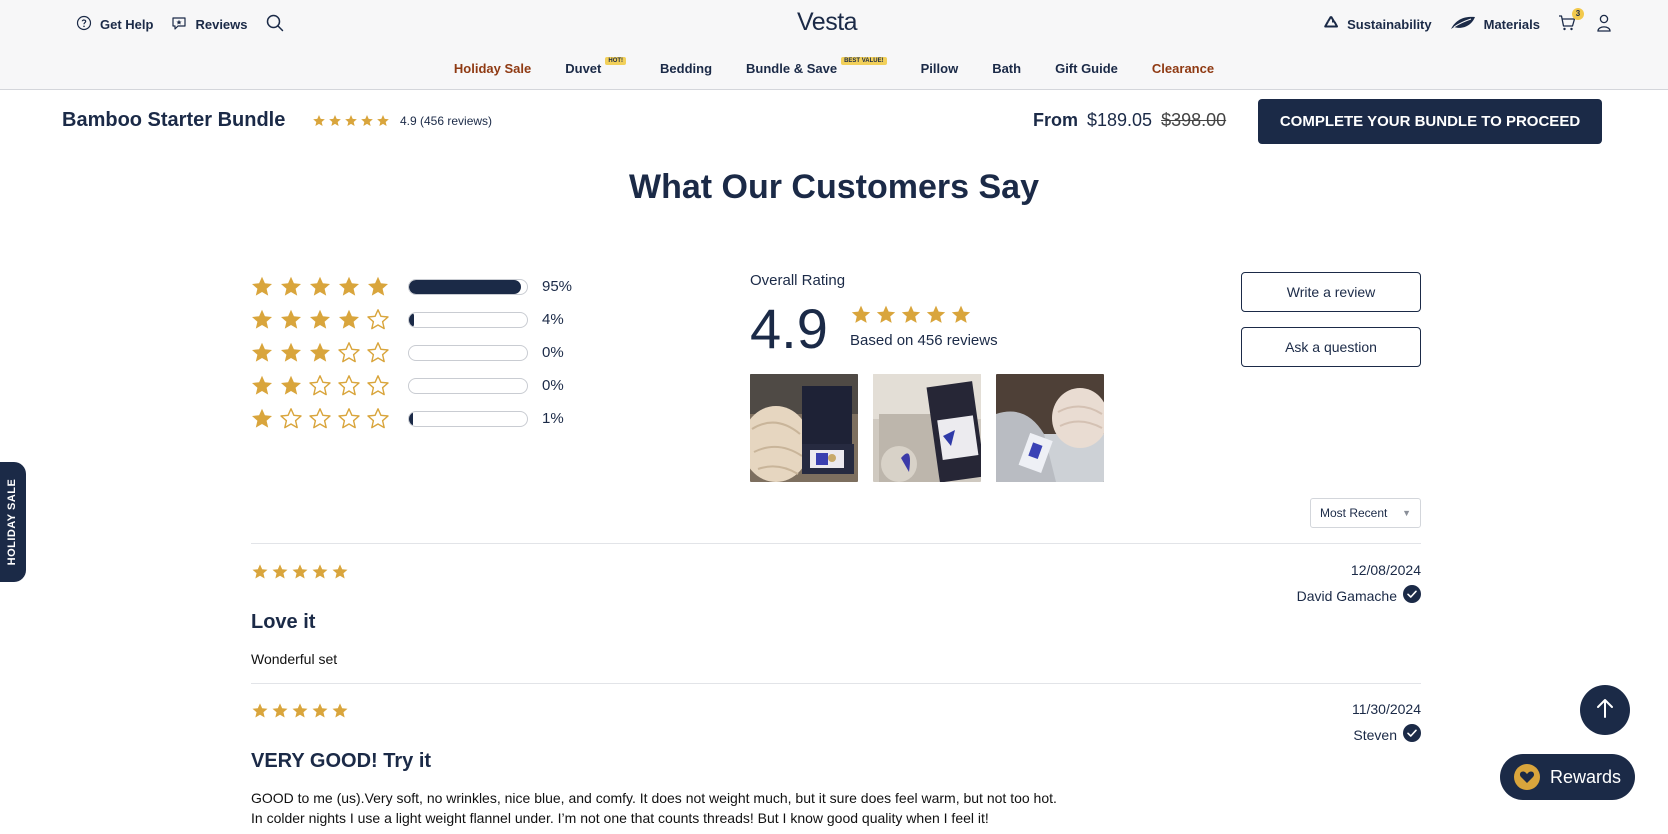 Image resolution: width=1668 pixels, height=834 pixels. What do you see at coordinates (834, 187) in the screenshot?
I see `reviews-section-title: What Our Customers Say` at bounding box center [834, 187].